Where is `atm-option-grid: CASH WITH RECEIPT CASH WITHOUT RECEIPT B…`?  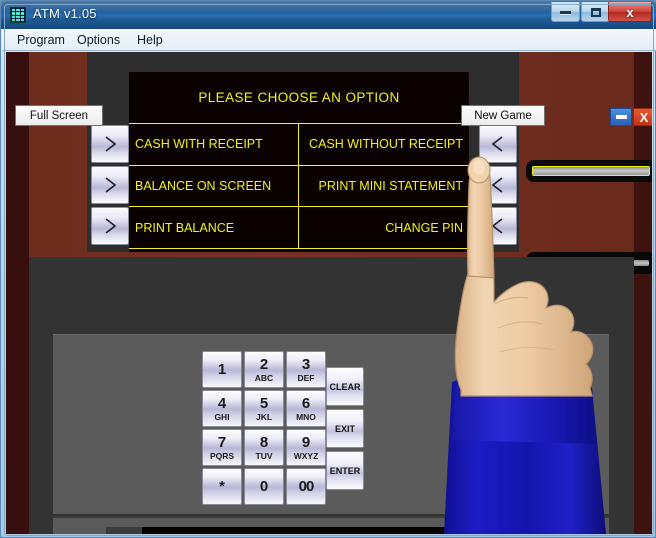 atm-option-grid: CASH WITH RECEIPT CASH WITHOUT RECEIPT B… is located at coordinates (299, 186).